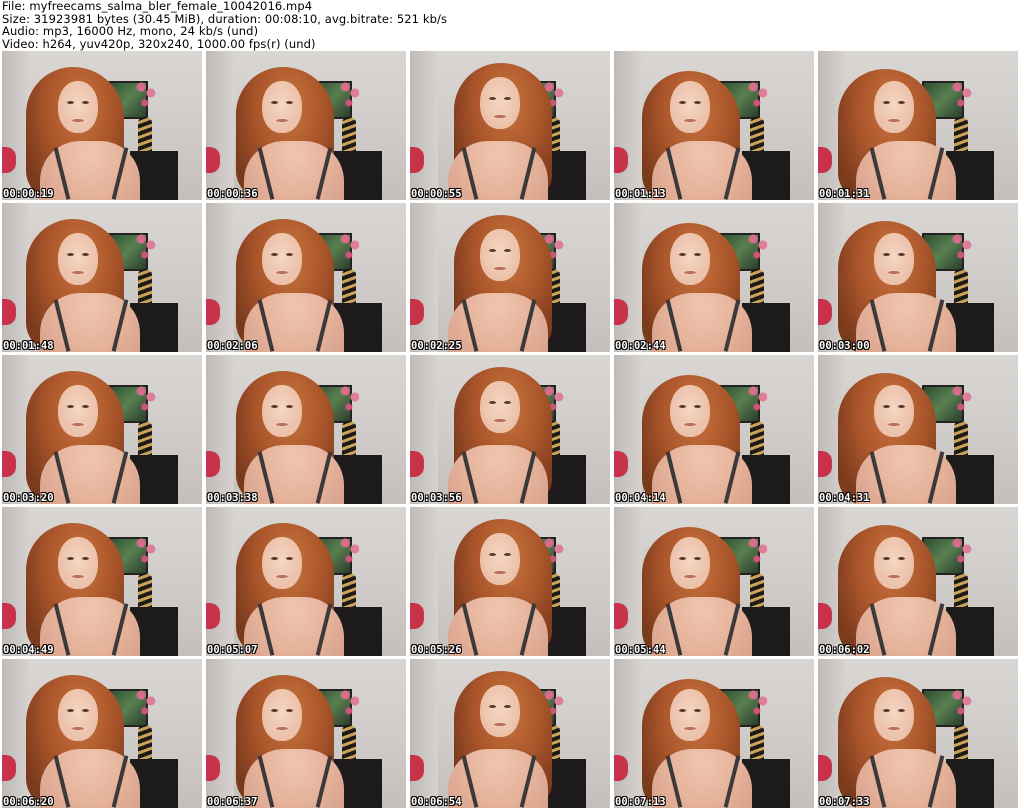 This screenshot has height=811, width=1024. I want to click on video-frame-thumbnail: 00:01:31, so click(918, 125).